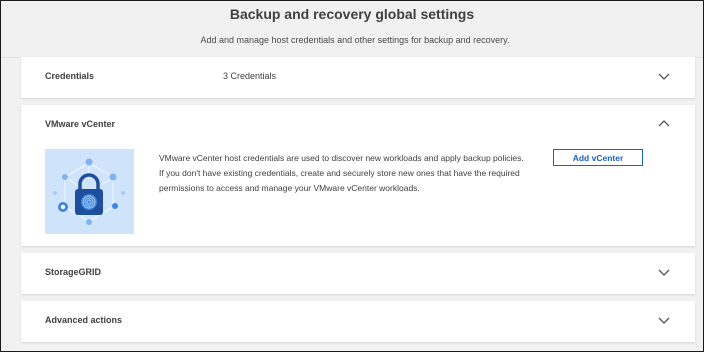 The image size is (704, 352). I want to click on advanced-actions-panel: Advanced actions, so click(358, 321).